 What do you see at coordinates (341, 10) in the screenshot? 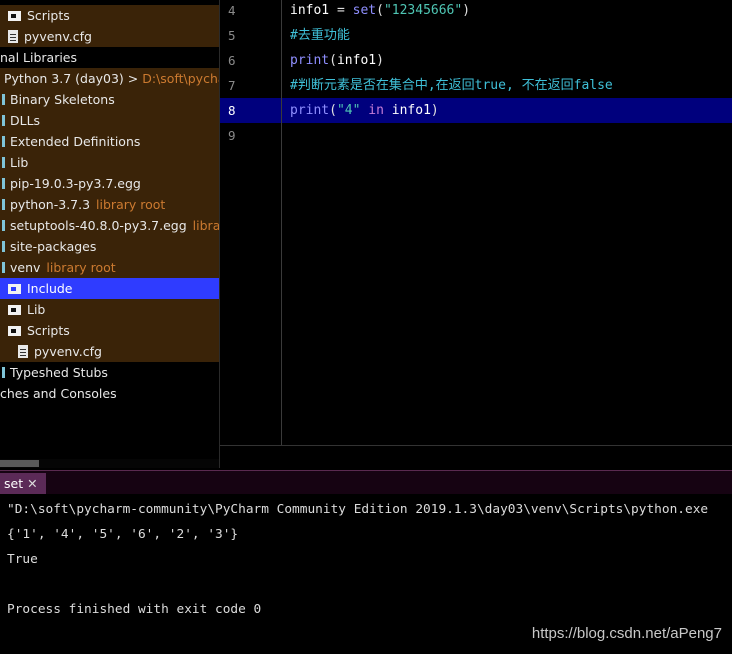
I see `code-token: =` at bounding box center [341, 10].